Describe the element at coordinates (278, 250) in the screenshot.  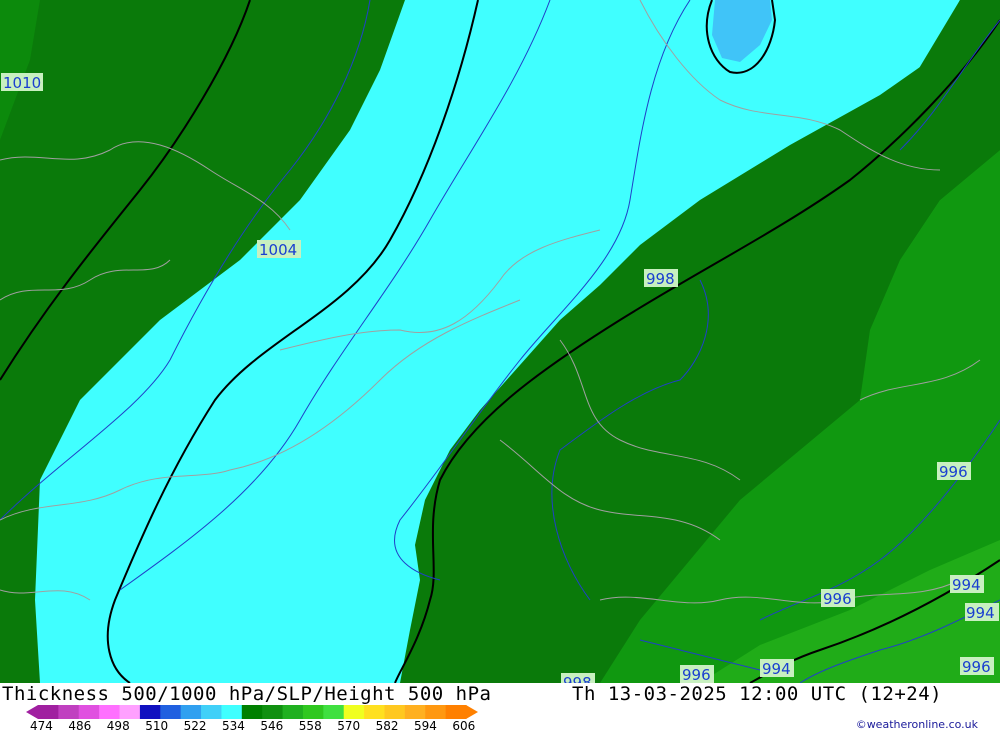
I see `isobar-label-1004: 1004` at that location.